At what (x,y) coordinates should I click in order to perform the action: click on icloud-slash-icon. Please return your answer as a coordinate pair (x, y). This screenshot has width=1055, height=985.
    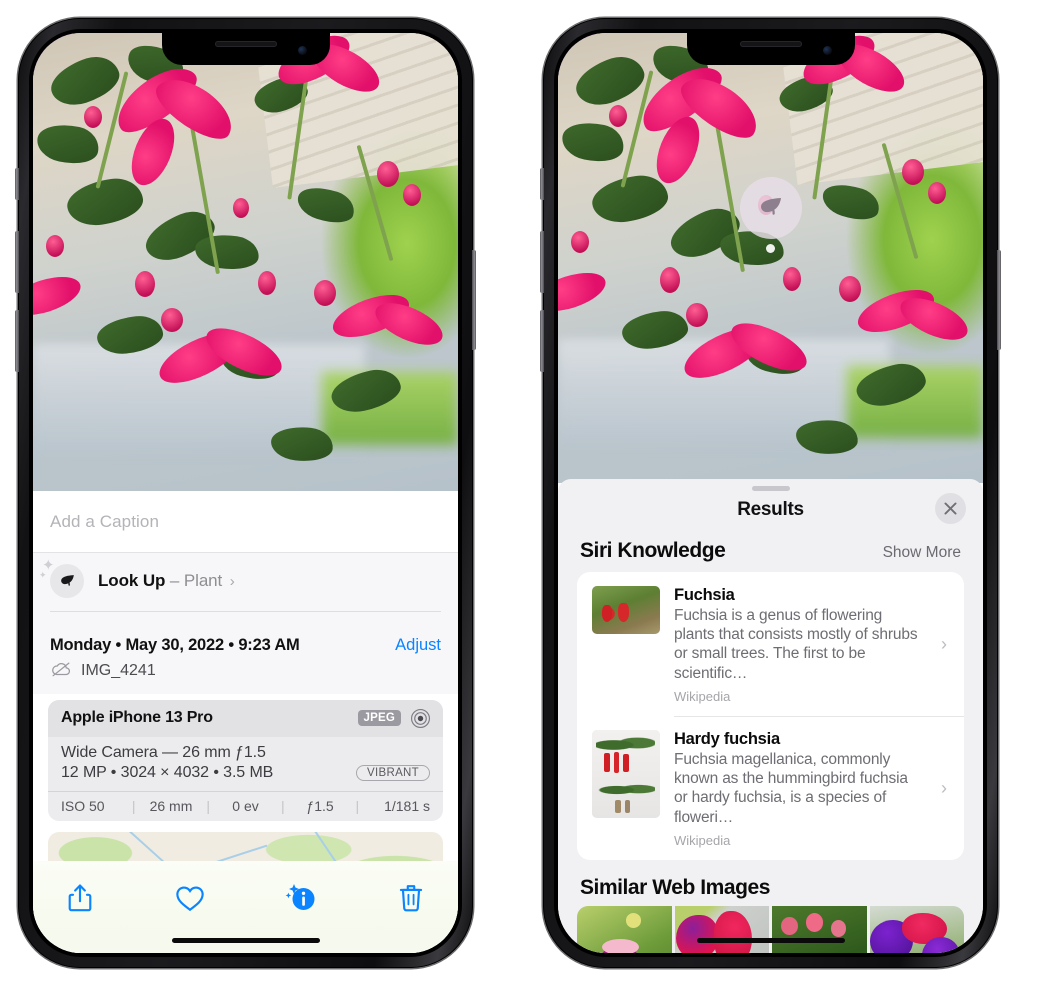
    Looking at the image, I should click on (61, 671).